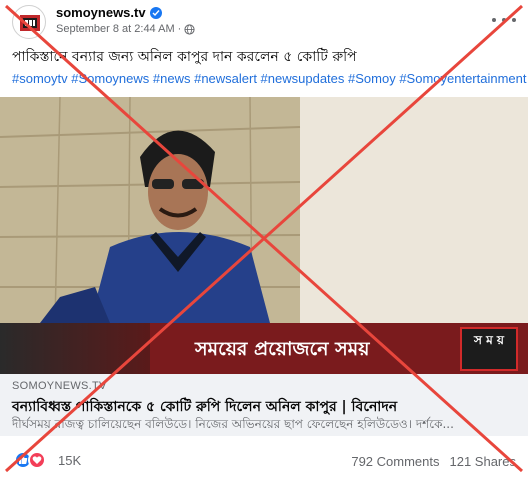 The image size is (528, 477). I want to click on somoy-logo-icon, so click(30, 23).